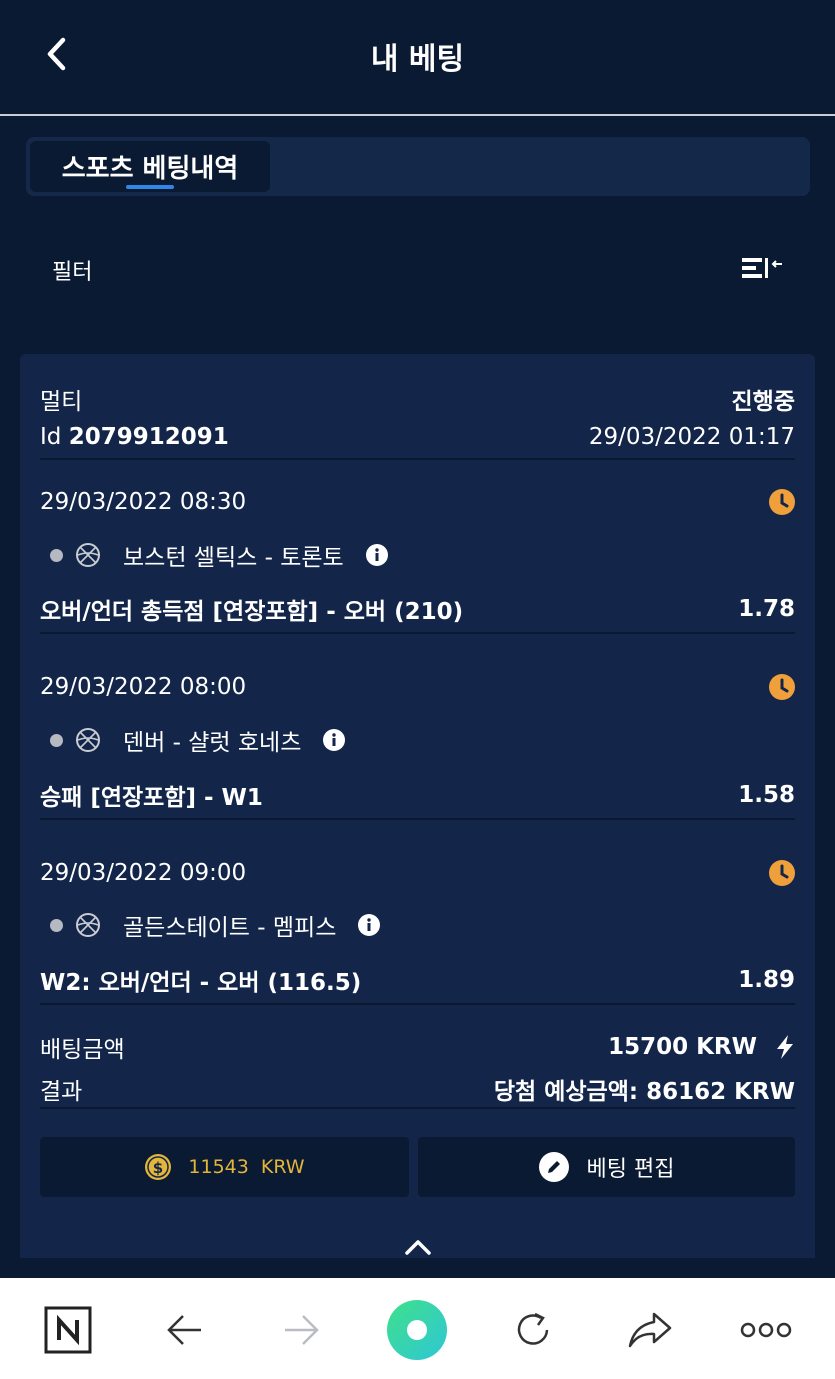 This screenshot has width=835, height=1379. What do you see at coordinates (151, 798) in the screenshot?
I see `event-selection: 승패 [연장포함] - W1` at bounding box center [151, 798].